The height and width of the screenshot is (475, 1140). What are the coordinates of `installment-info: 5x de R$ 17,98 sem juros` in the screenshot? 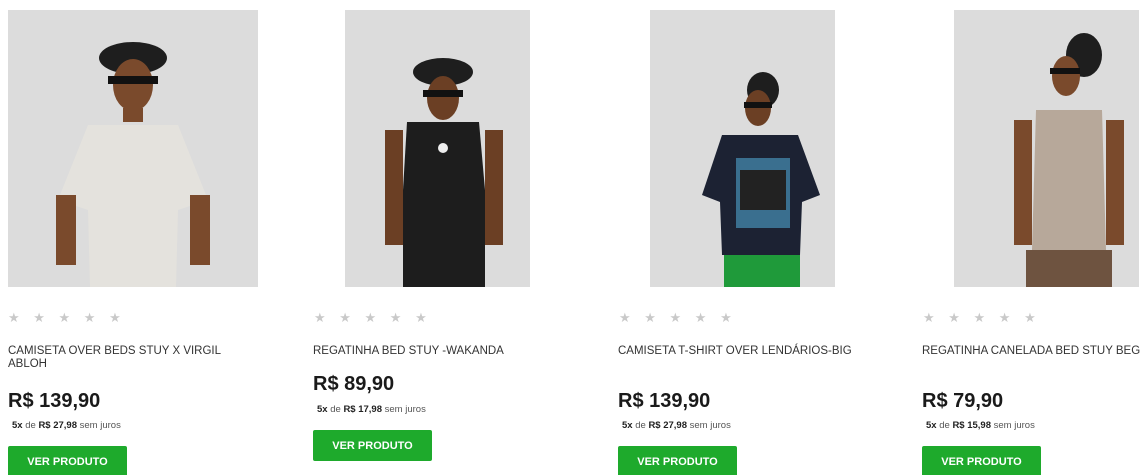 It's located at (371, 409).